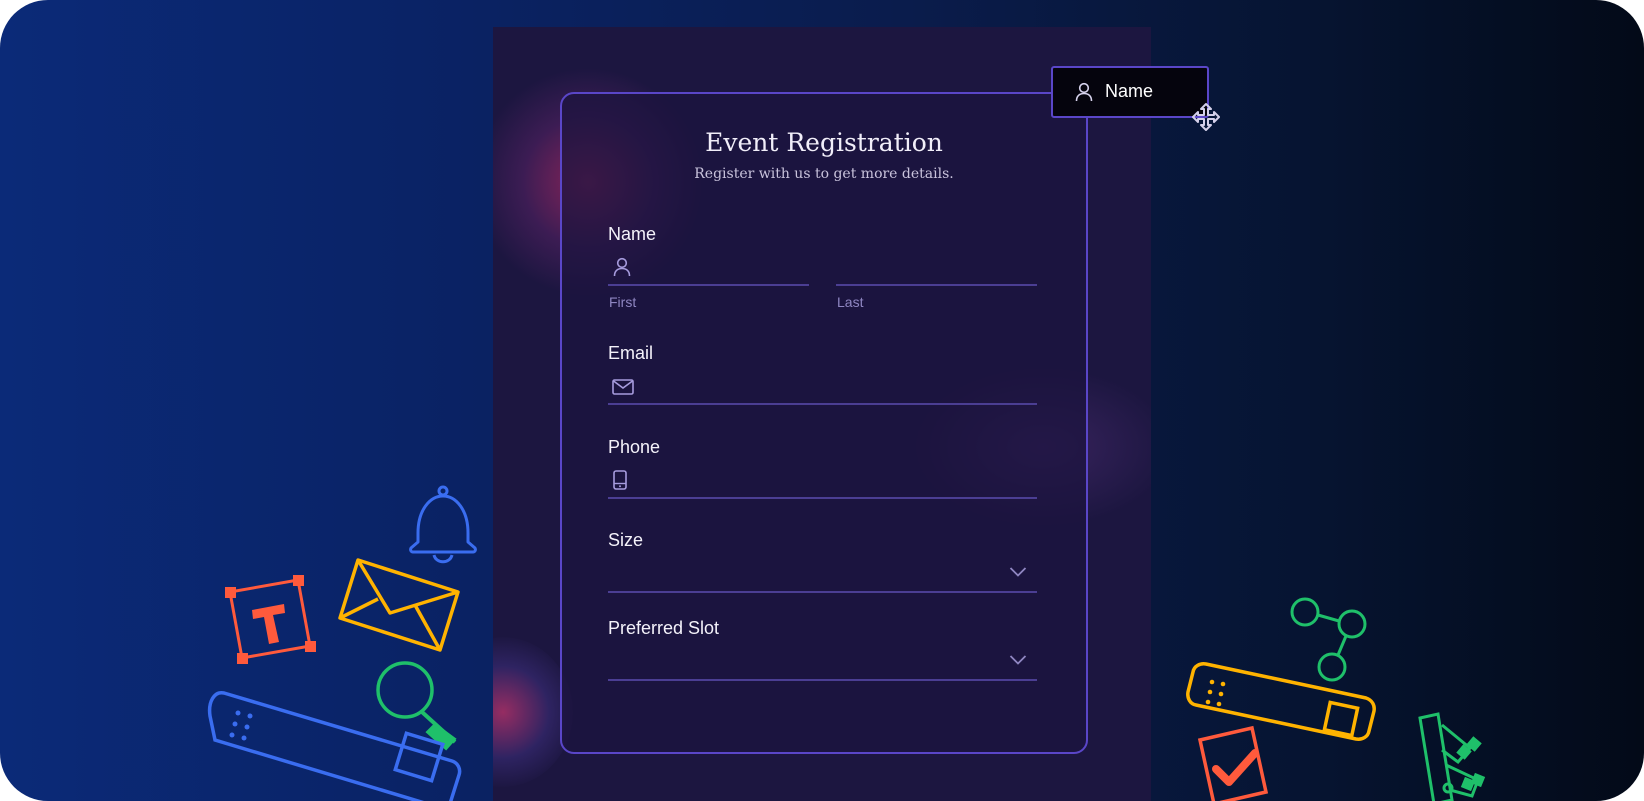  Describe the element at coordinates (1233, 763) in the screenshot. I see `checkbox-icon` at that location.